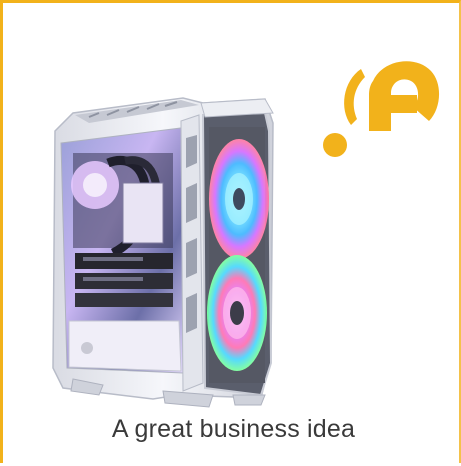  I want to click on caption-text: A great business idea, so click(233, 429).